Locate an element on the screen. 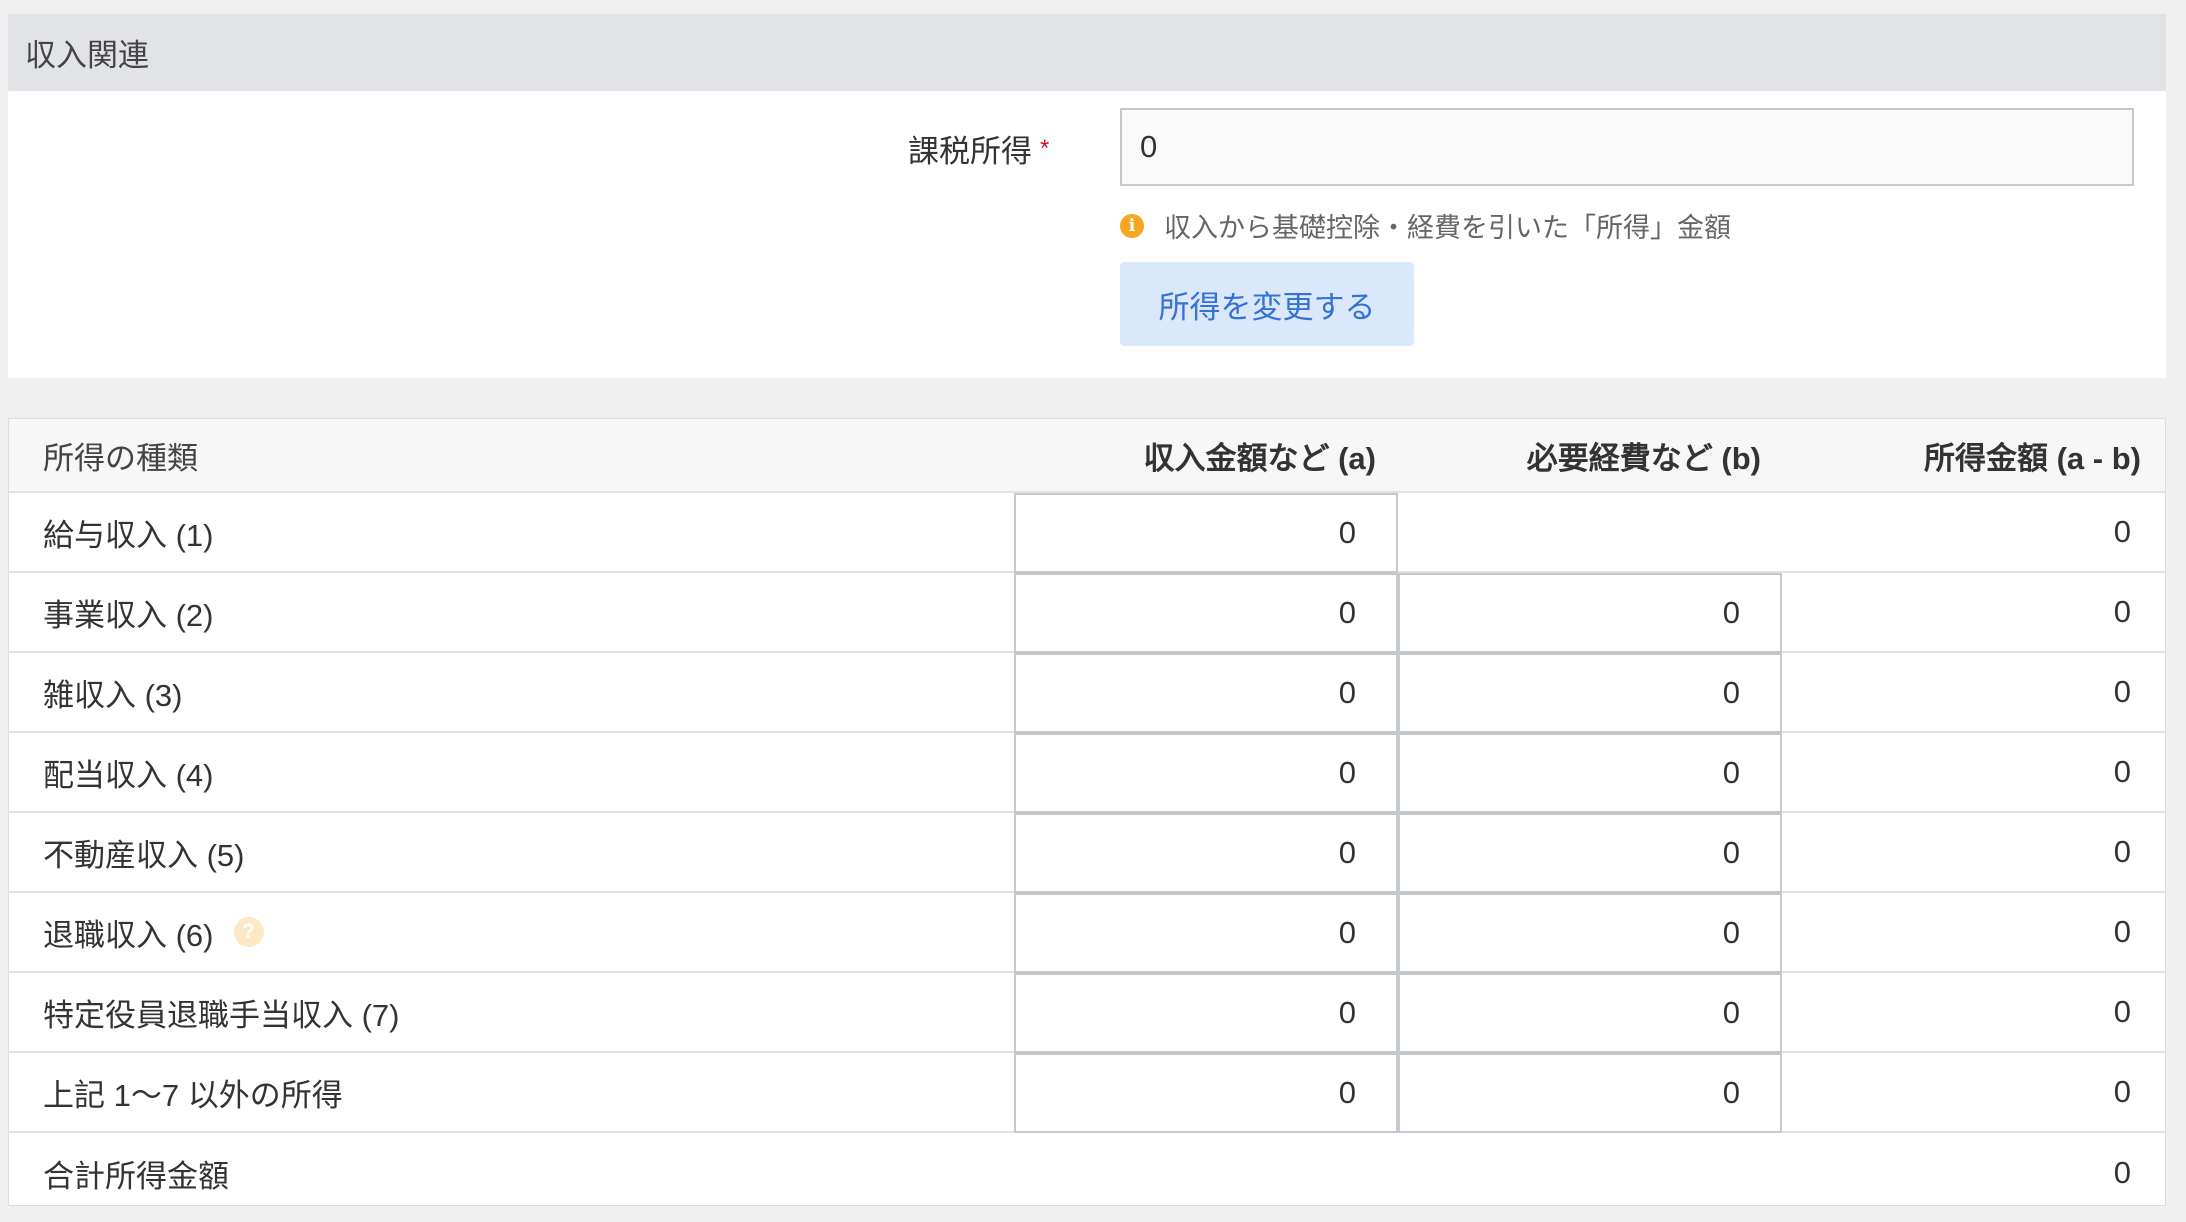 The image size is (2186, 1222). total-row: 合計所得金額 0 is located at coordinates (1087, 1173).